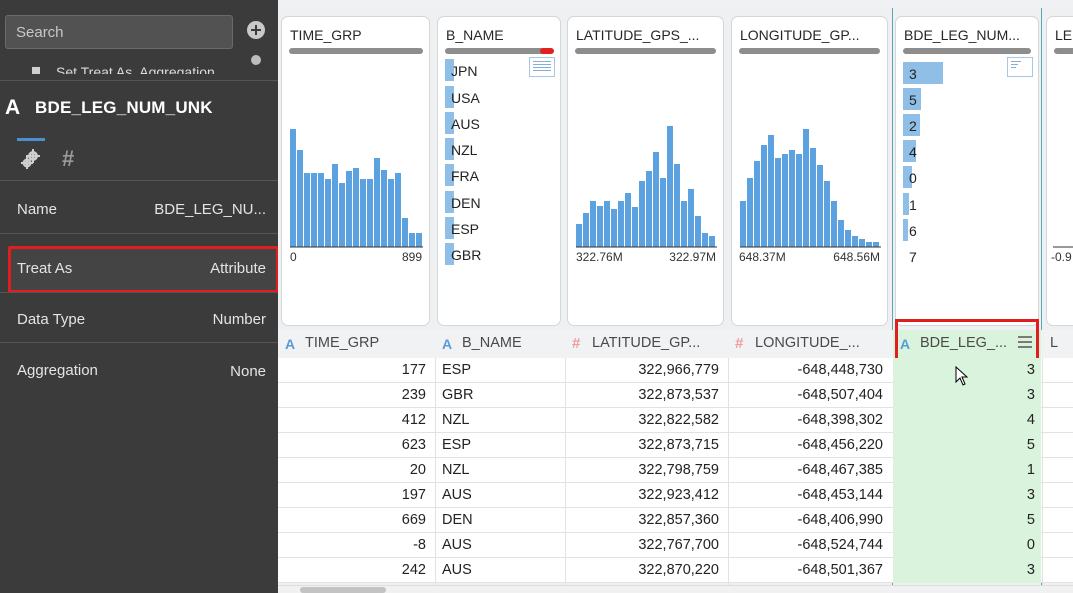  I want to click on profile-card-bde-leg-num: BDE_LEG_NUM... 3 5 2 4 0 1 6 7, so click(967, 171).